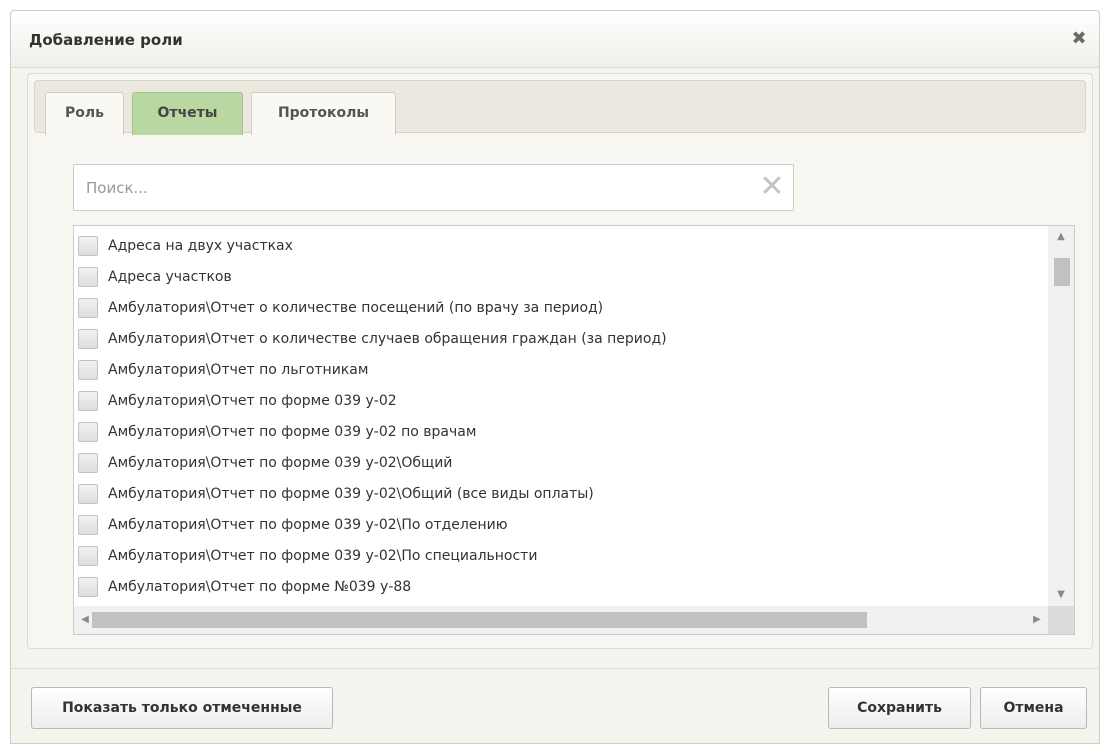 The width and height of the screenshot is (1110, 744). Describe the element at coordinates (772, 187) in the screenshot. I see `clear-search-icon: ✕` at that location.